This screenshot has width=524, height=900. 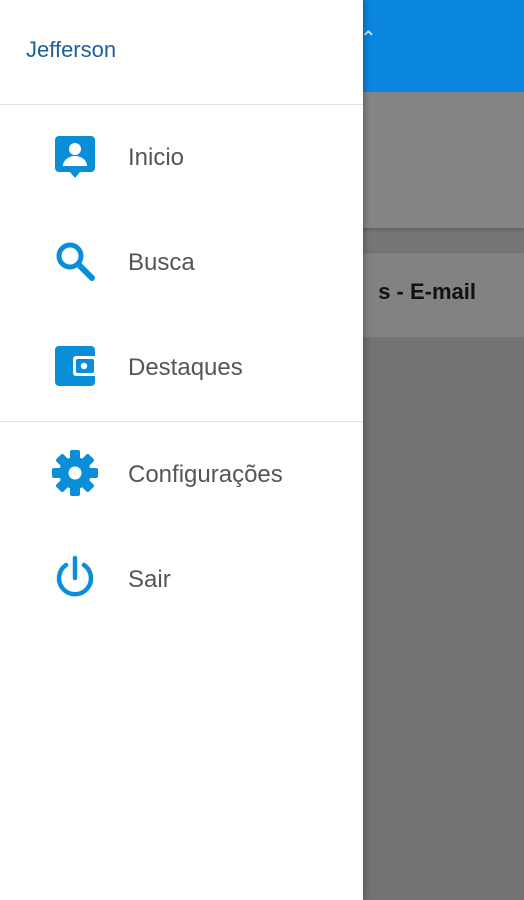 What do you see at coordinates (75, 261) in the screenshot?
I see `search-icon` at bounding box center [75, 261].